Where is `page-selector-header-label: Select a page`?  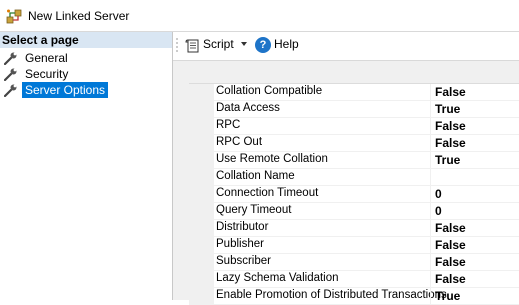
page-selector-header-label: Select a page is located at coordinates (40, 40).